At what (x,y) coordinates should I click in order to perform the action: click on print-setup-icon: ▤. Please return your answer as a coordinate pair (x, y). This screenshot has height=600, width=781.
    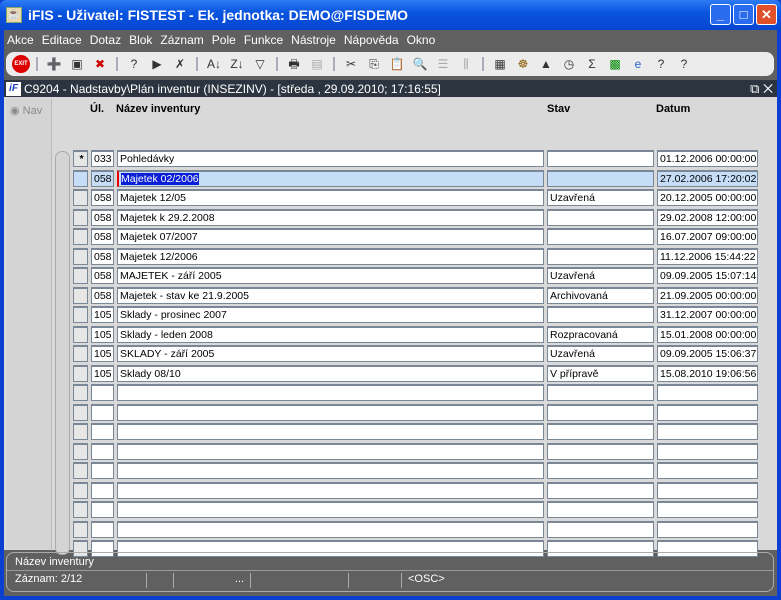
    Looking at the image, I should click on (317, 64).